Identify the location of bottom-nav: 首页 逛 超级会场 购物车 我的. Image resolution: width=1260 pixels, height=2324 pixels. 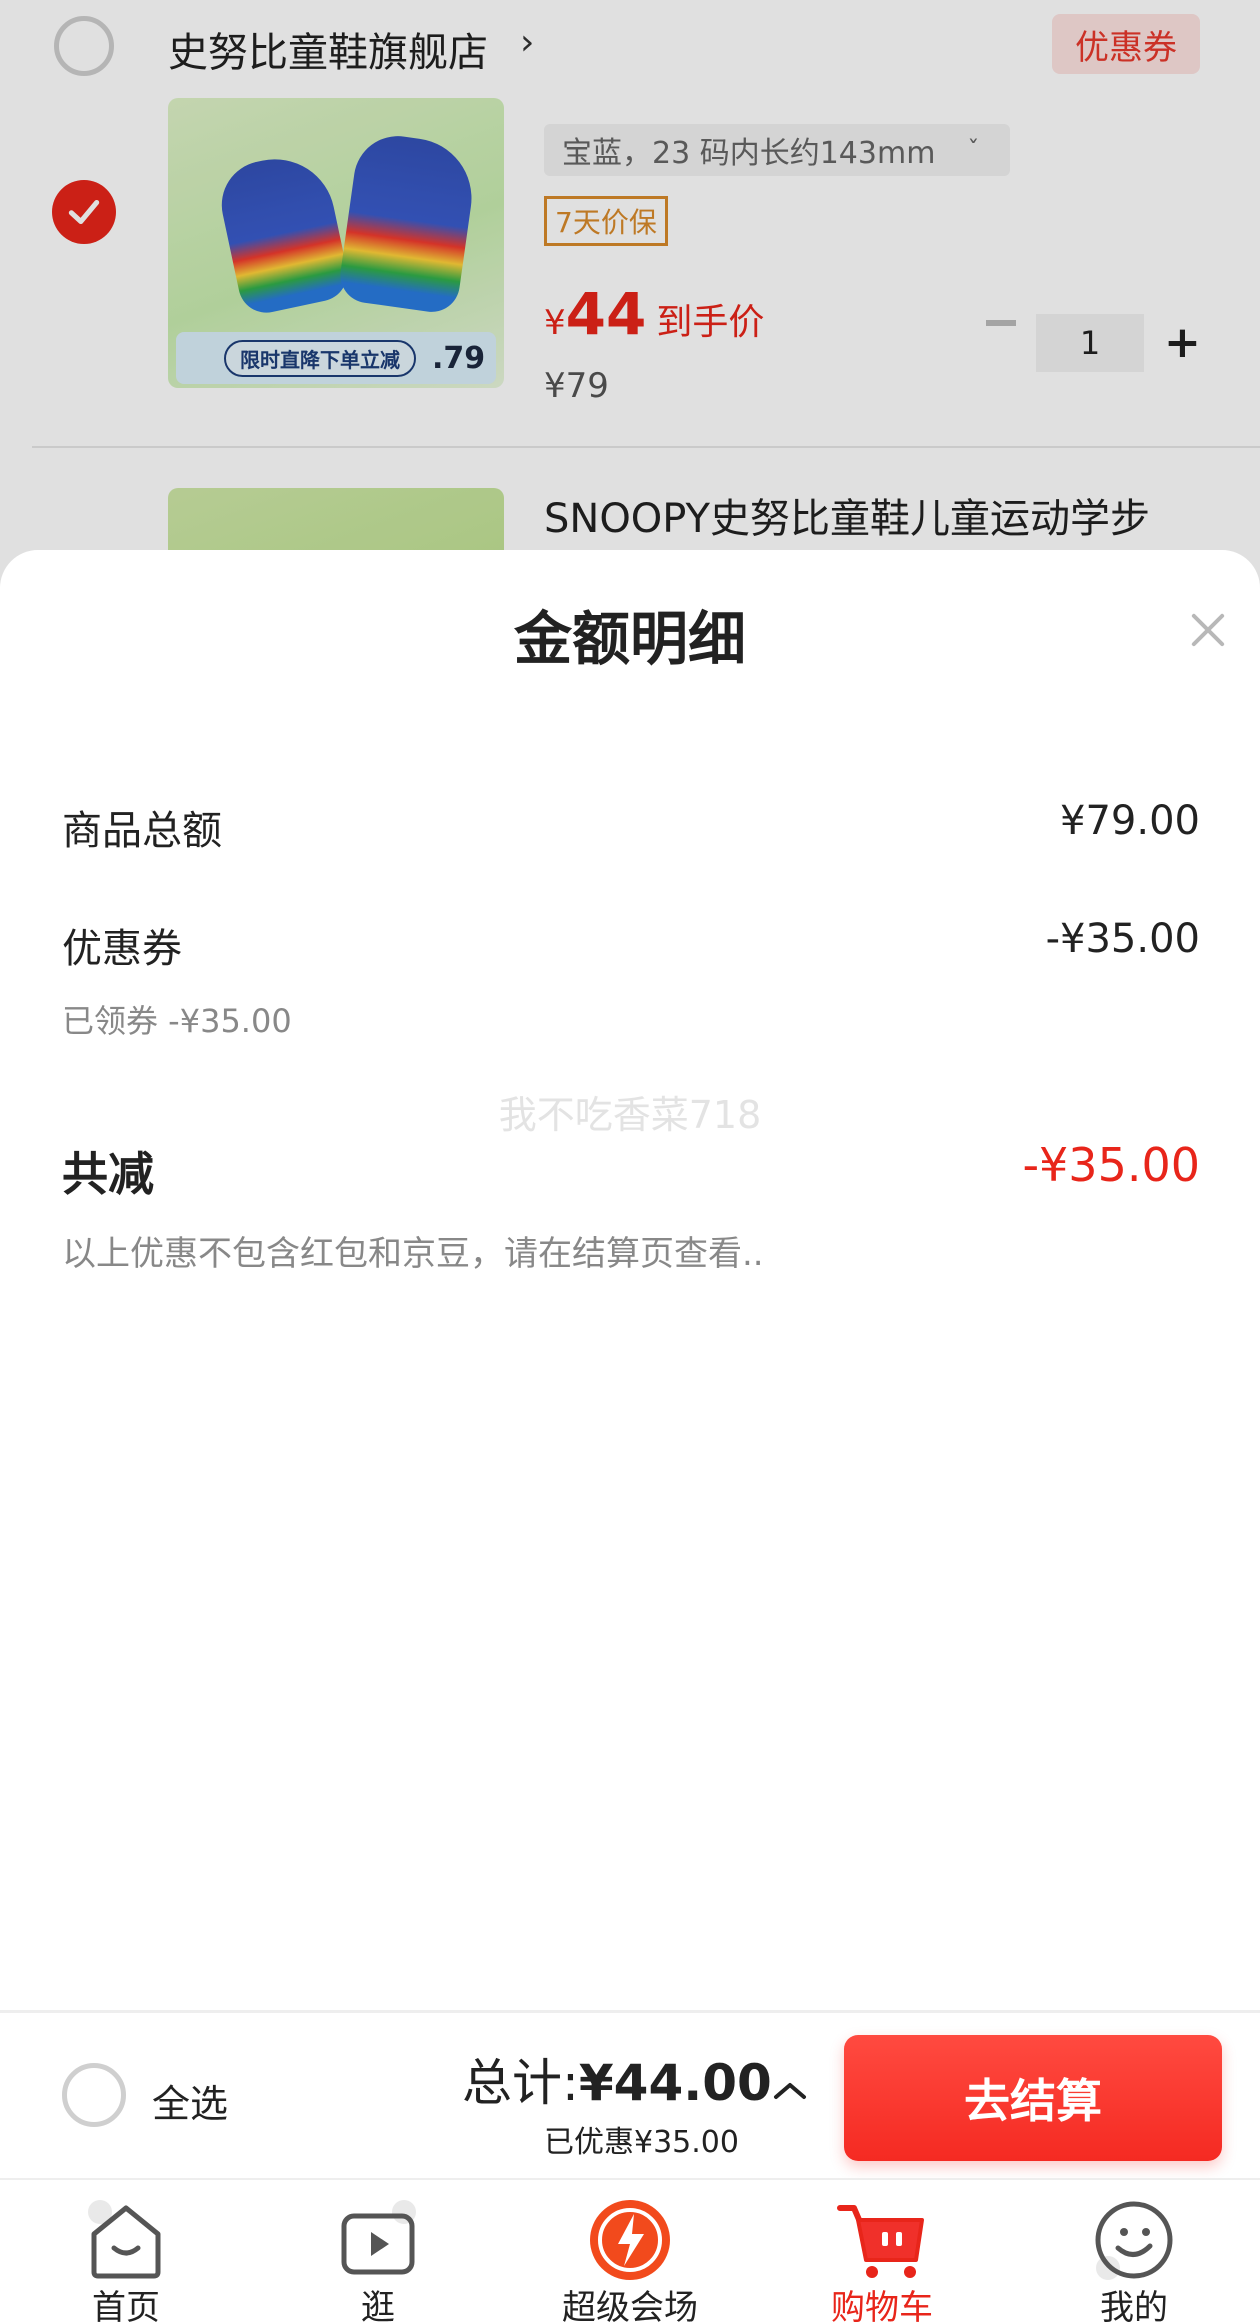
(630, 2251).